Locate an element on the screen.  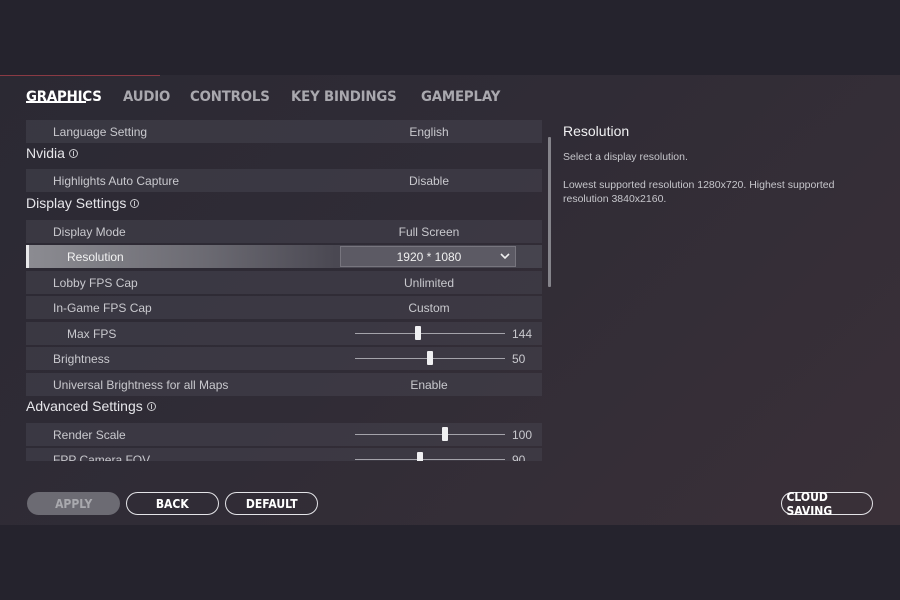
setting-label: In-Game FPS Cap is located at coordinates (102, 308).